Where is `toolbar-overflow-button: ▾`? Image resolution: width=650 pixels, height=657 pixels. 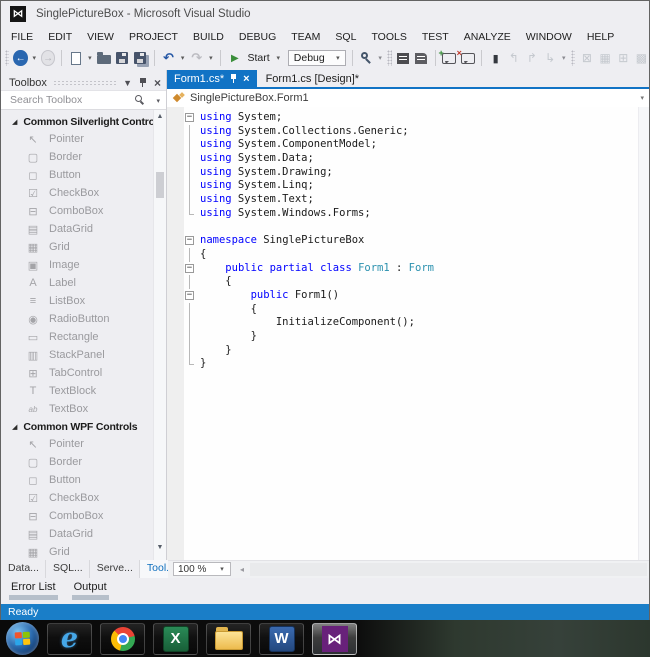 toolbar-overflow-button: ▾ is located at coordinates (380, 58).